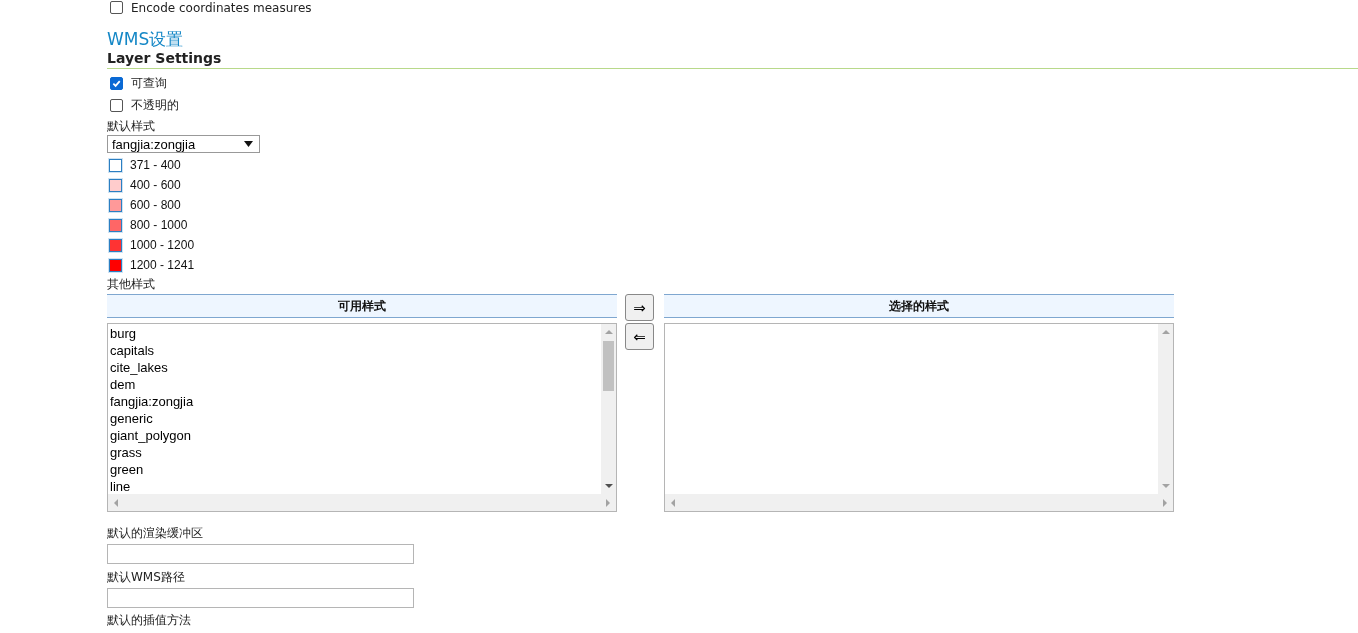 This screenshot has width=1358, height=633. What do you see at coordinates (354, 384) in the screenshot?
I see `list-item: dem` at bounding box center [354, 384].